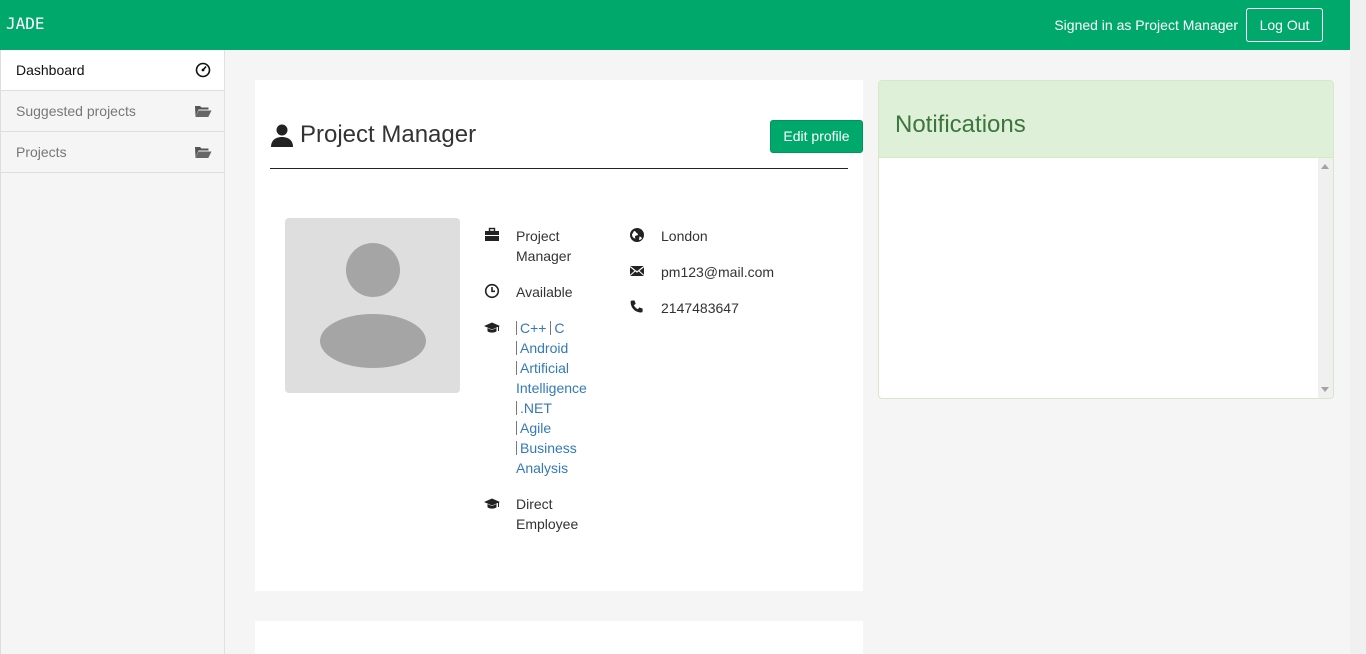  I want to click on avatar, so click(372, 305).